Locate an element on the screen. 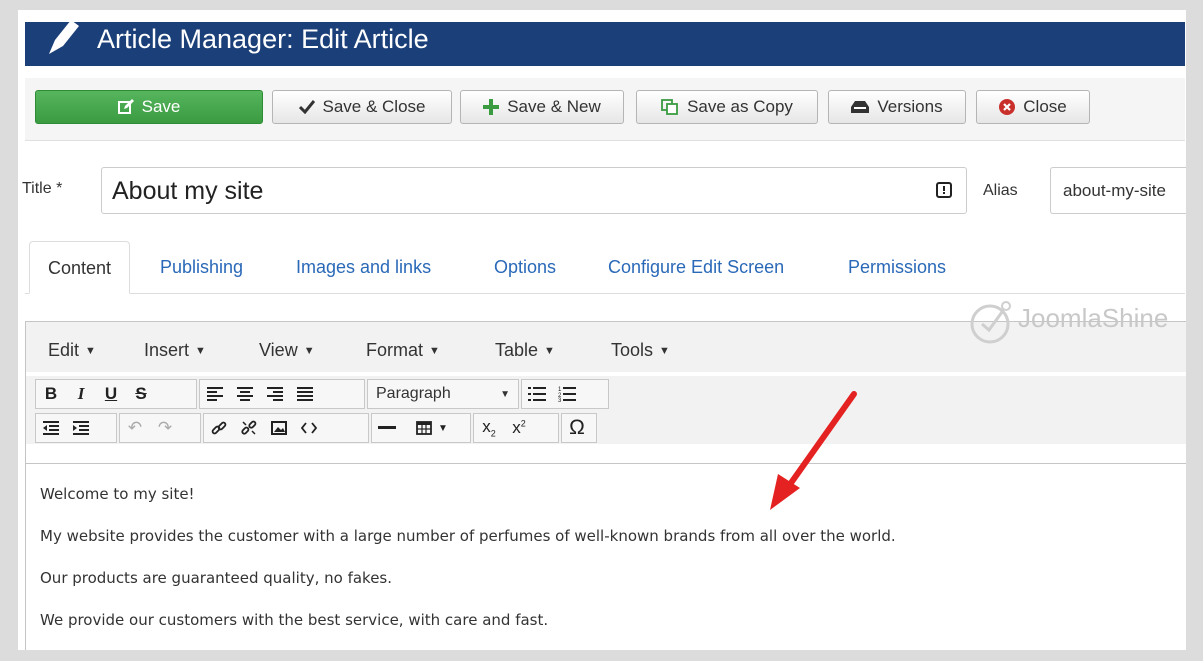 The width and height of the screenshot is (1203, 661). omega-icon: Ω is located at coordinates (577, 428).